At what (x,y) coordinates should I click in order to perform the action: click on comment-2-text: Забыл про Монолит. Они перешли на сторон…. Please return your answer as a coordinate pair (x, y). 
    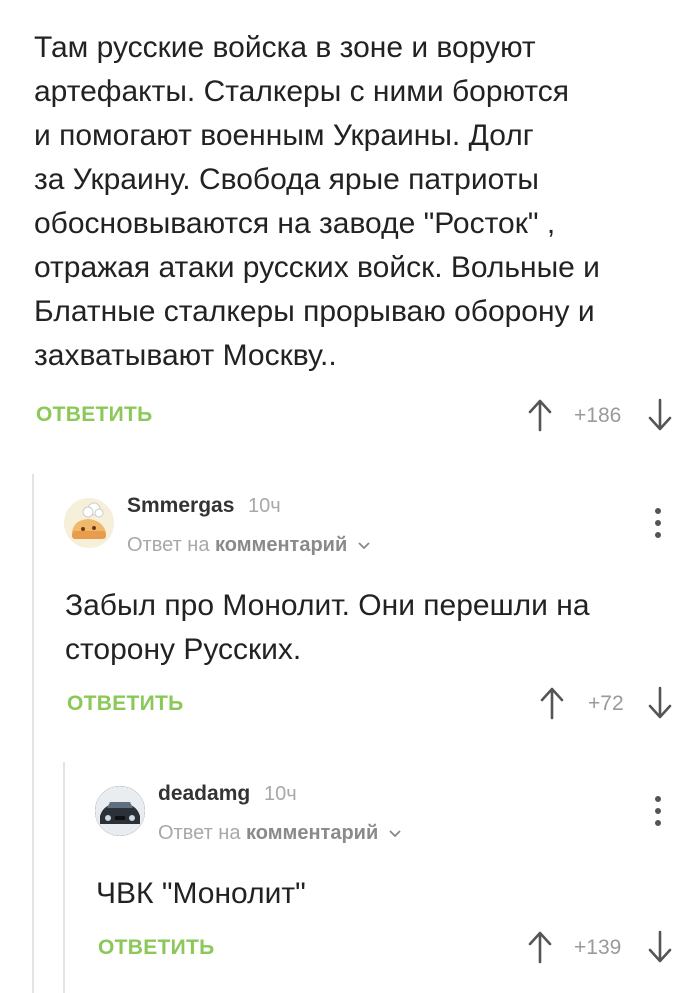
    Looking at the image, I should click on (375, 628).